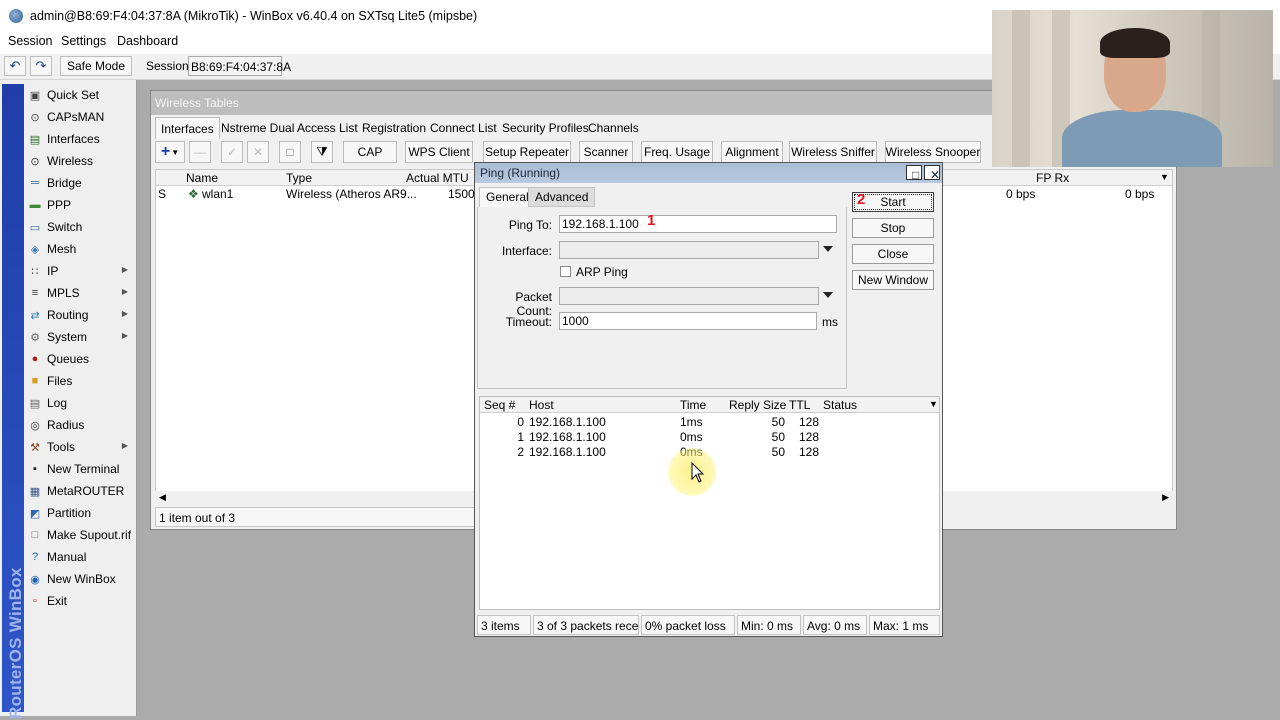 Image resolution: width=1280 pixels, height=720 pixels. What do you see at coordinates (30, 41) in the screenshot?
I see `menu-session: Session` at bounding box center [30, 41].